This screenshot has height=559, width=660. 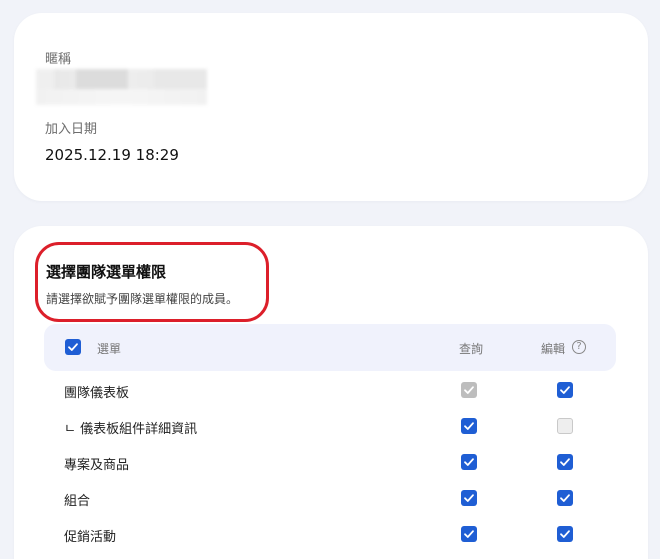 What do you see at coordinates (565, 426) in the screenshot?
I see `edit-checkbox-dashboard-widget-details` at bounding box center [565, 426].